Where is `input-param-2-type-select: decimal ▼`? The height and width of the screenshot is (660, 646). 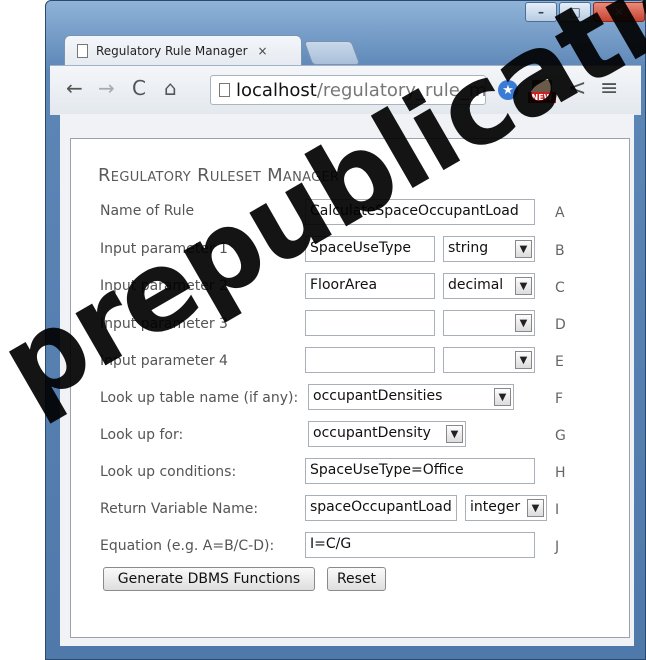
input-param-2-type-select: decimal ▼ is located at coordinates (489, 286).